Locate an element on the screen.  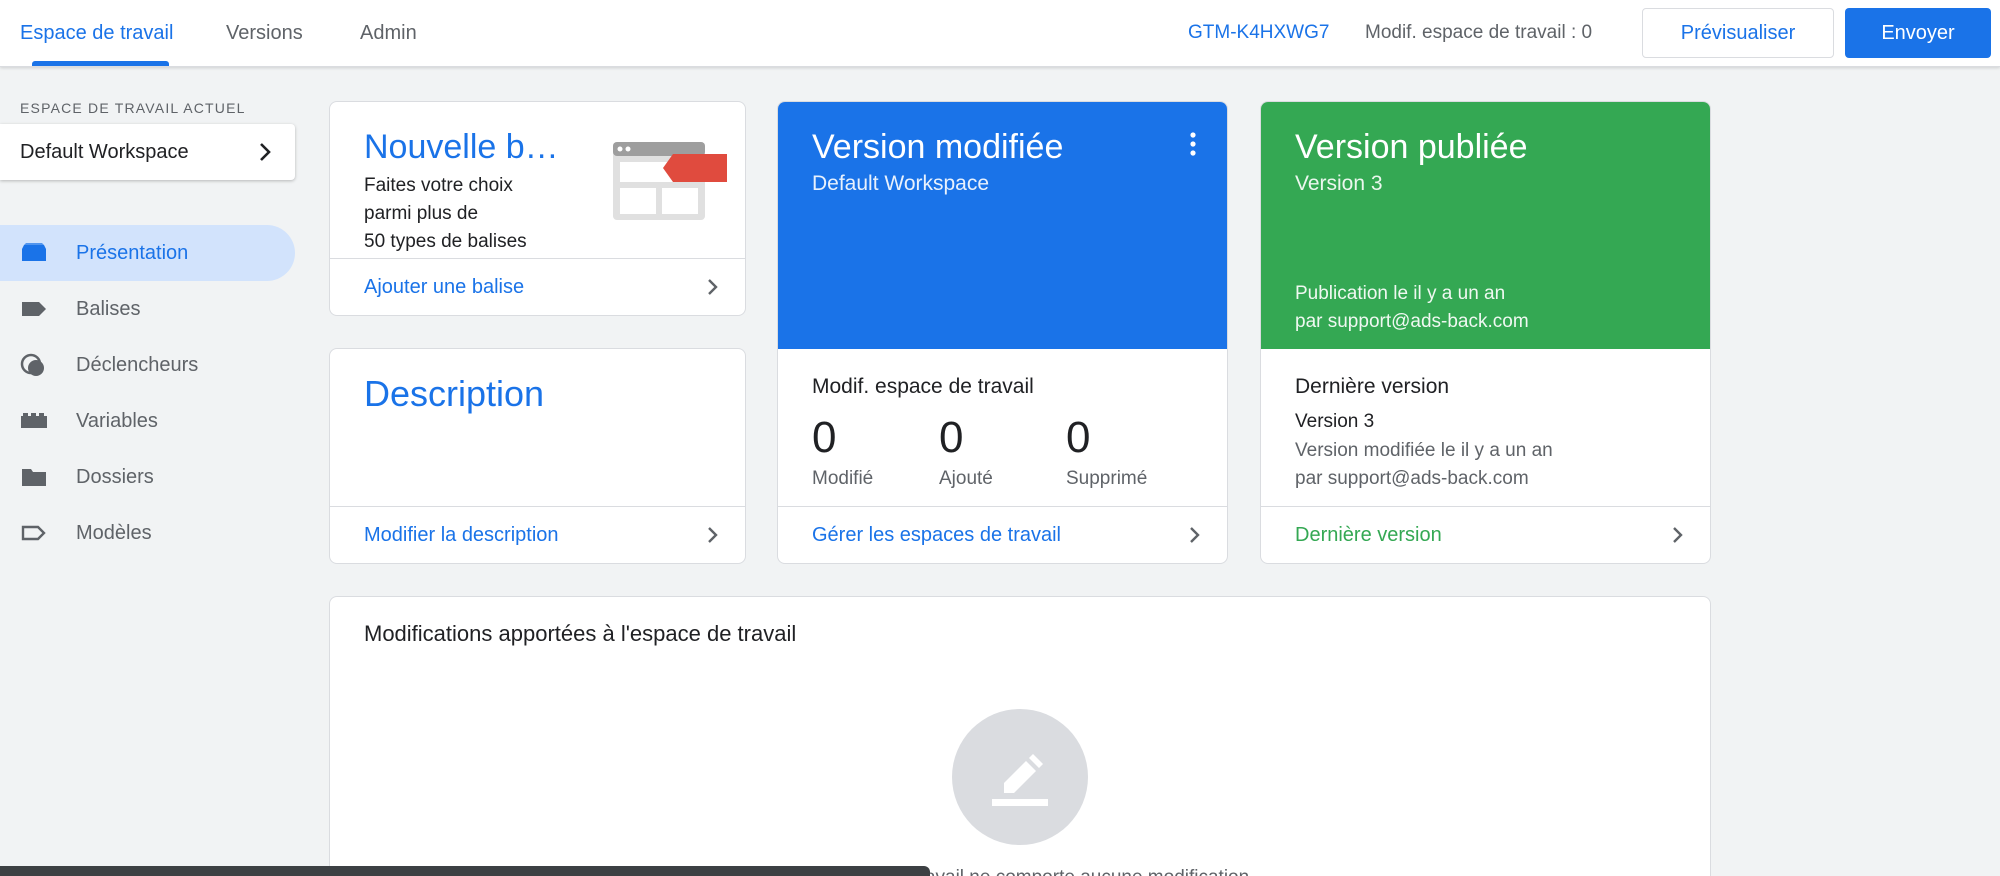
sidebar-item-label: Modèles is located at coordinates (114, 533).